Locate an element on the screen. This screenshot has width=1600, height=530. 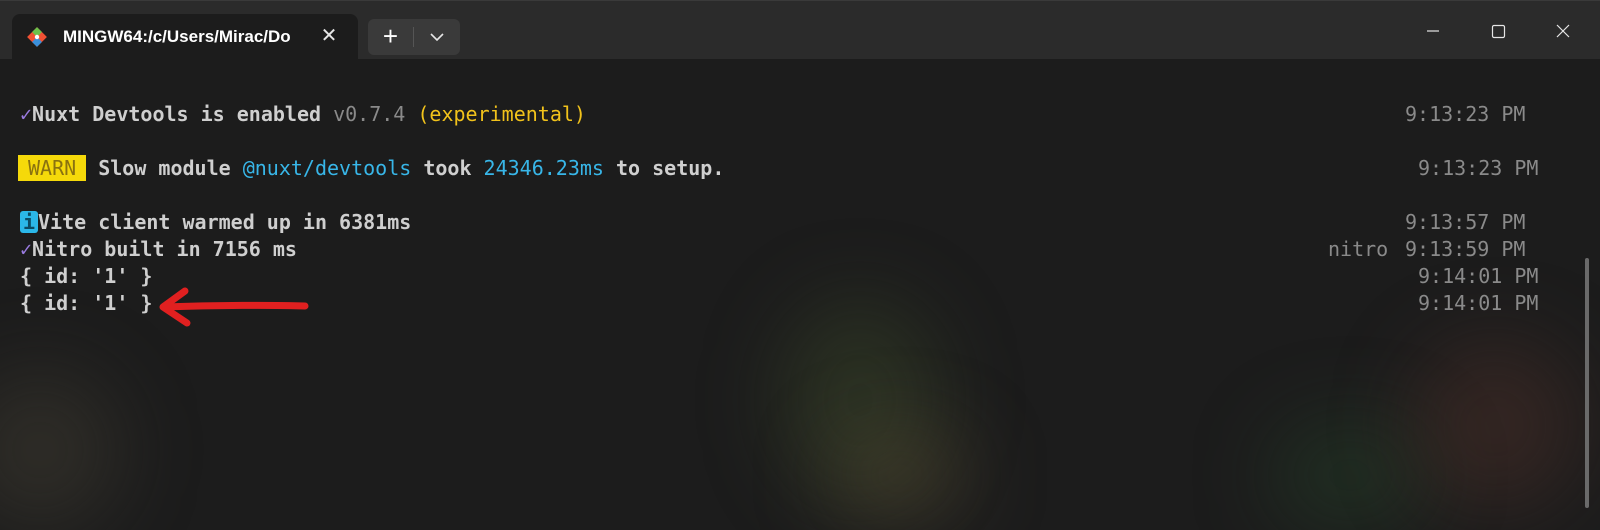
log-text: Vite client warmed up in 6381ms is located at coordinates (225, 222).